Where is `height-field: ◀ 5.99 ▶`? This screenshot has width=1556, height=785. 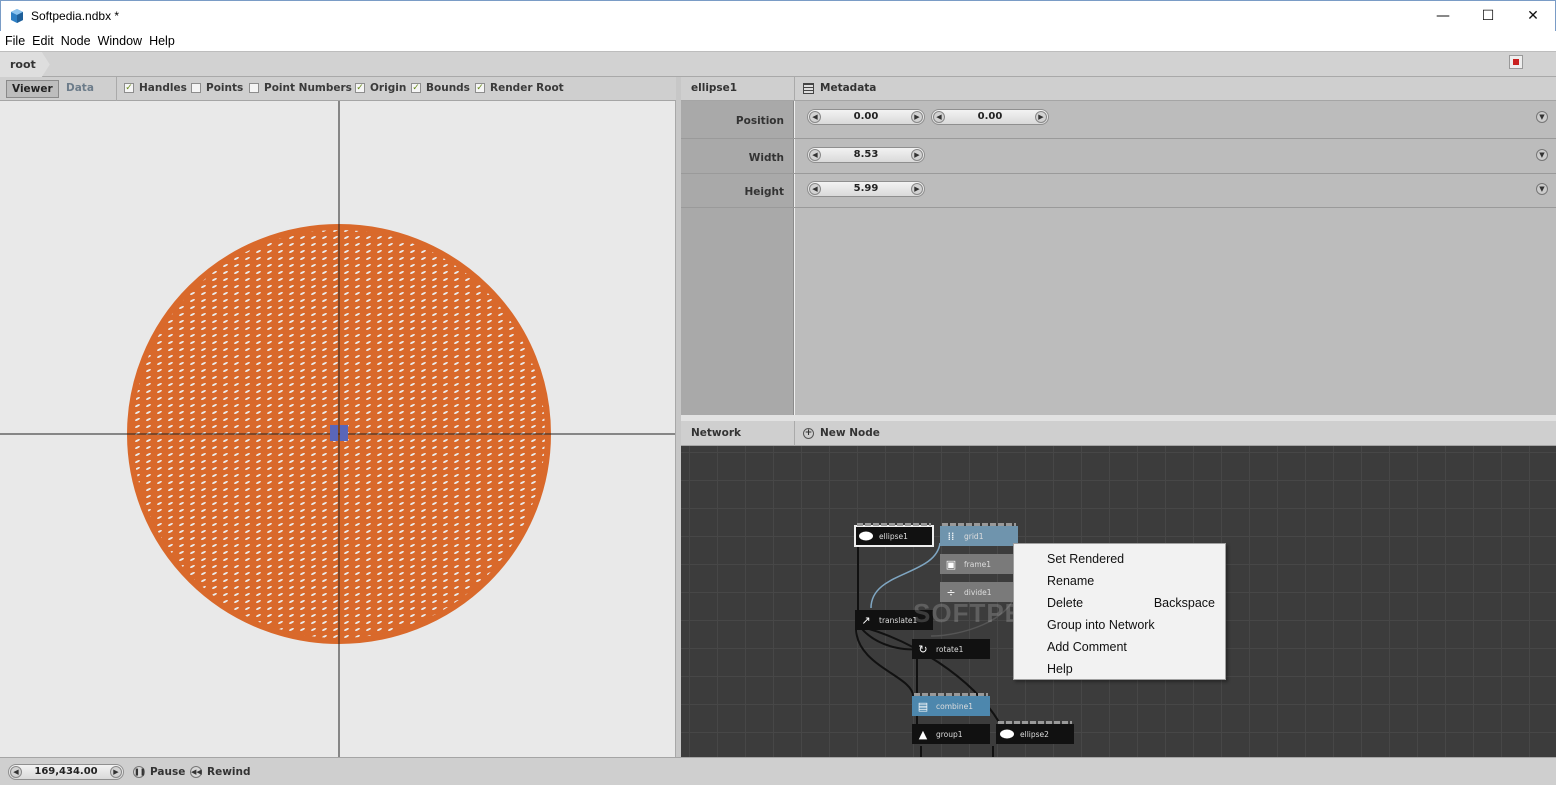 height-field: ◀ 5.99 ▶ is located at coordinates (866, 189).